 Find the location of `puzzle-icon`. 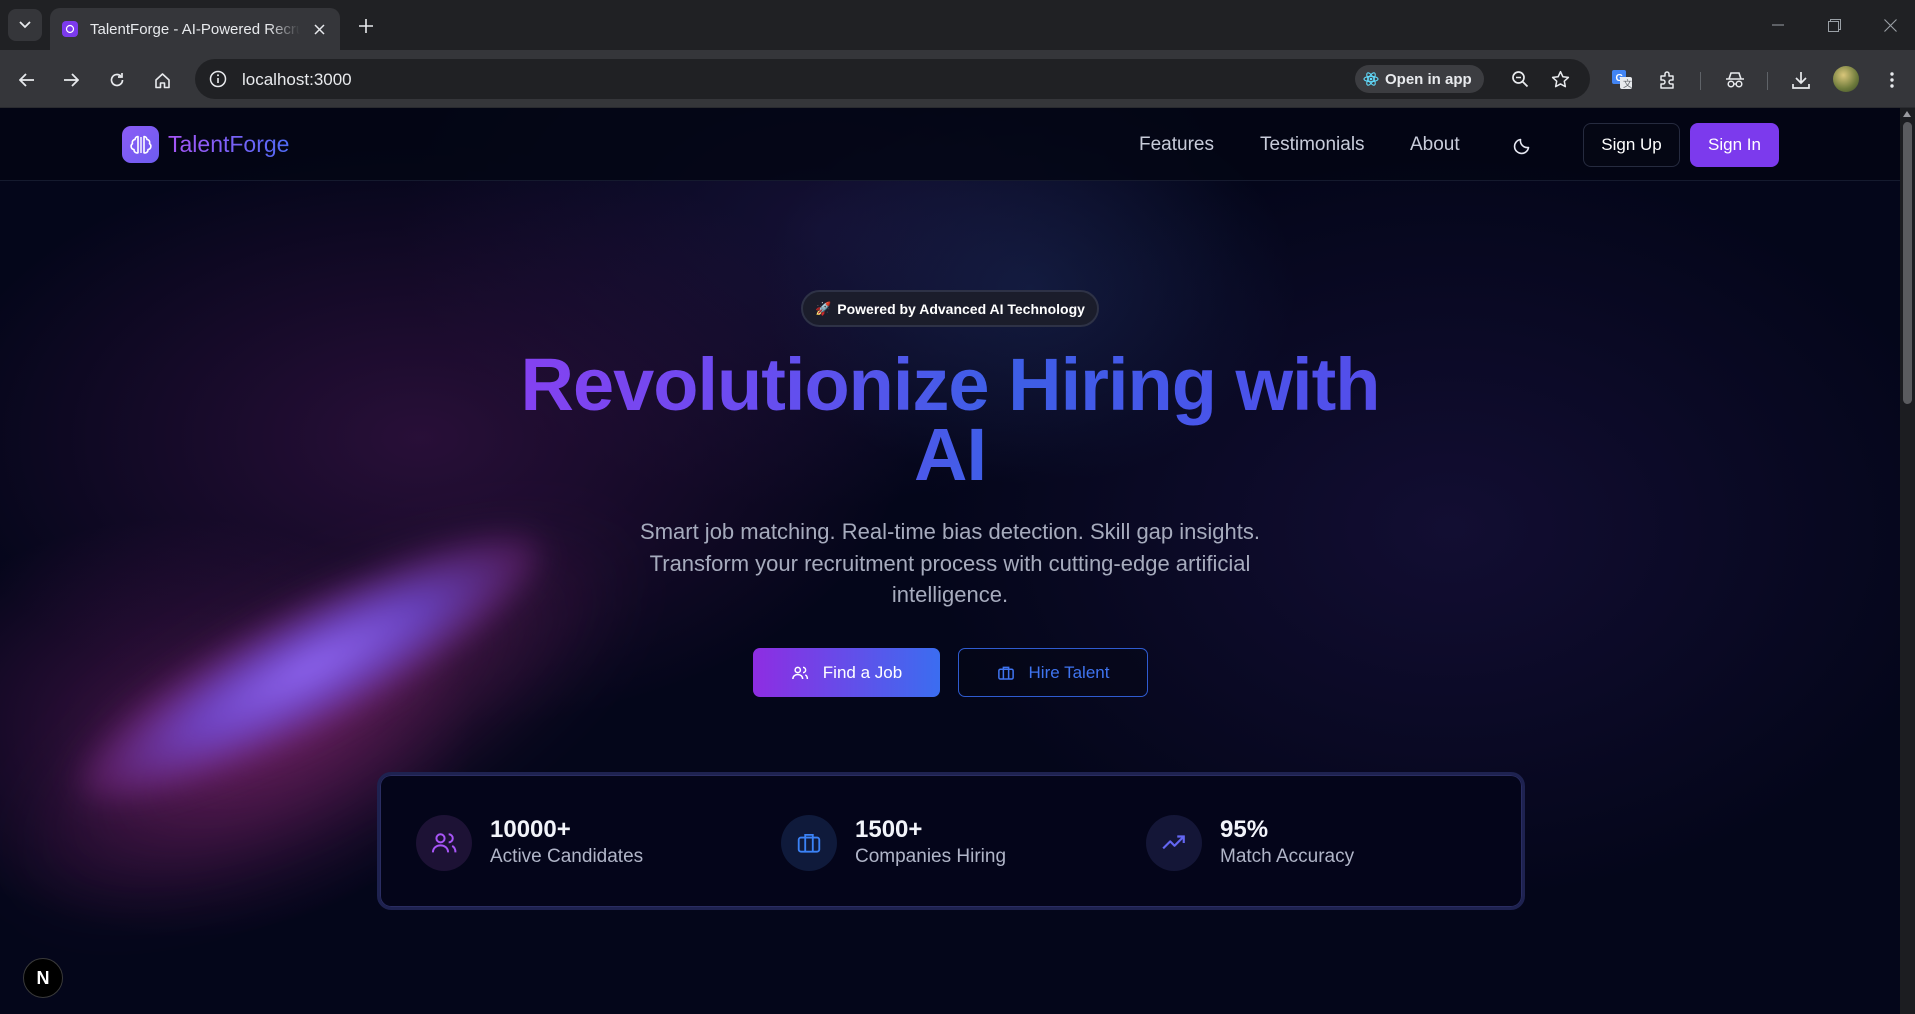

puzzle-icon is located at coordinates (1667, 80).